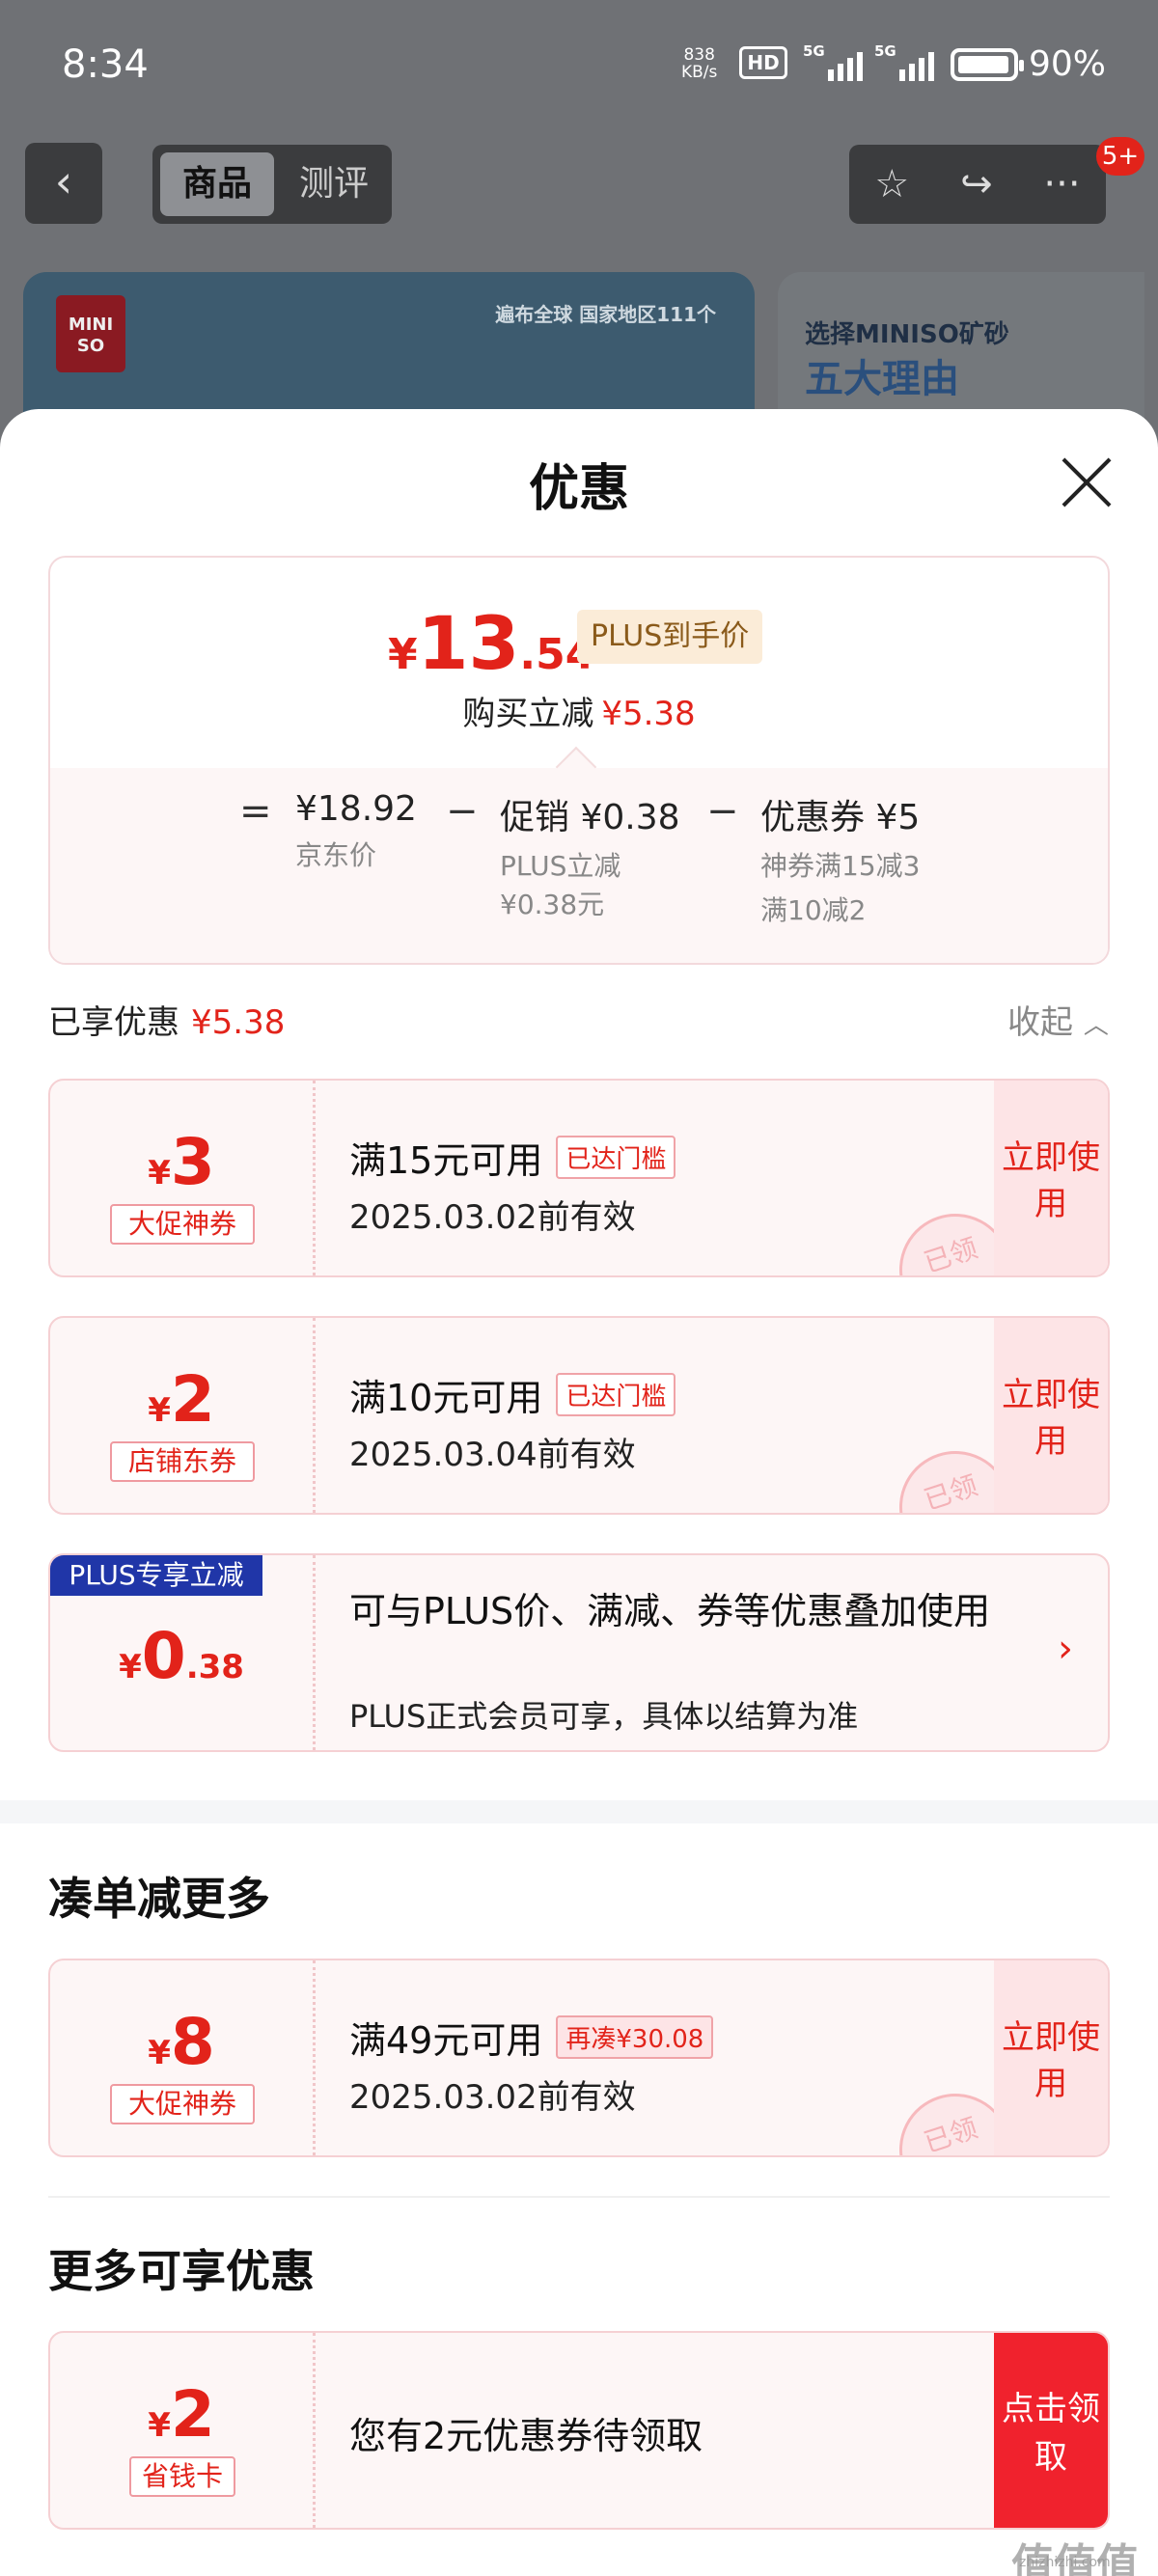  What do you see at coordinates (648, 714) in the screenshot?
I see `instant-value: ¥5.38` at bounding box center [648, 714].